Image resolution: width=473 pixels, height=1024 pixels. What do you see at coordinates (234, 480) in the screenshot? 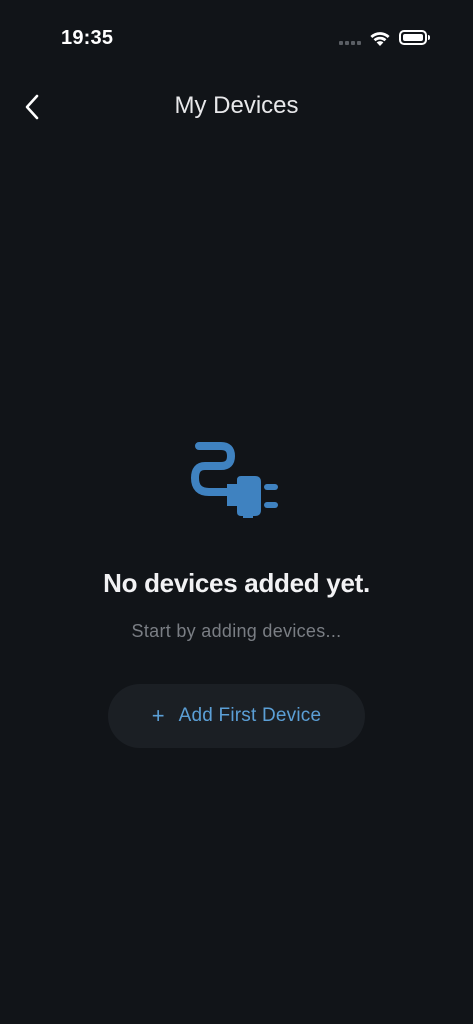
I see `plug-icon` at bounding box center [234, 480].